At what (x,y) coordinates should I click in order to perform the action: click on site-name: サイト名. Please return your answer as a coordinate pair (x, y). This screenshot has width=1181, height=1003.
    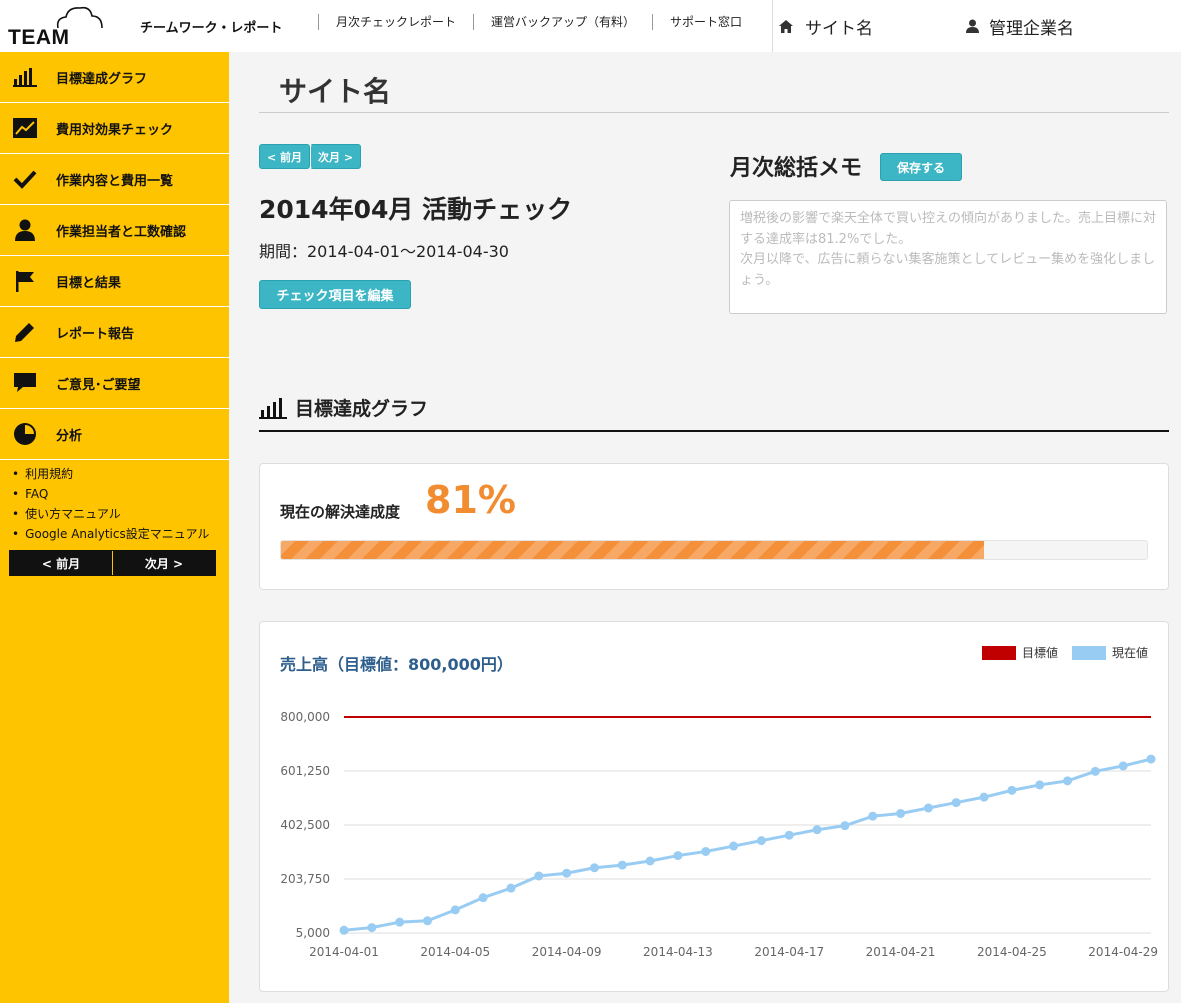
    Looking at the image, I should click on (839, 28).